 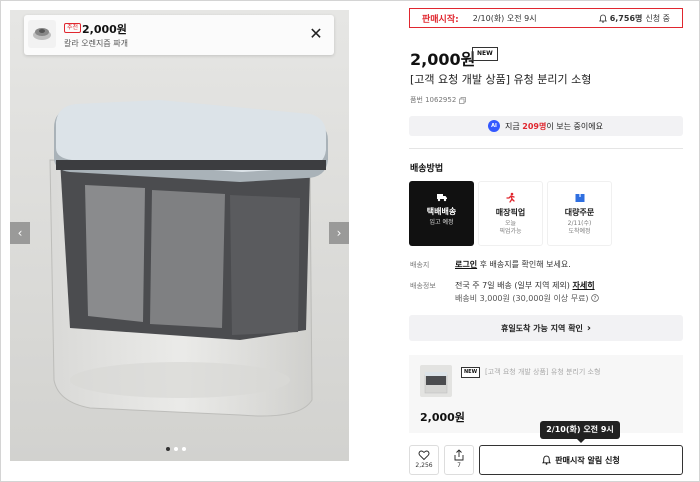 I want to click on prev-image-button: ‹, so click(x=20, y=233).